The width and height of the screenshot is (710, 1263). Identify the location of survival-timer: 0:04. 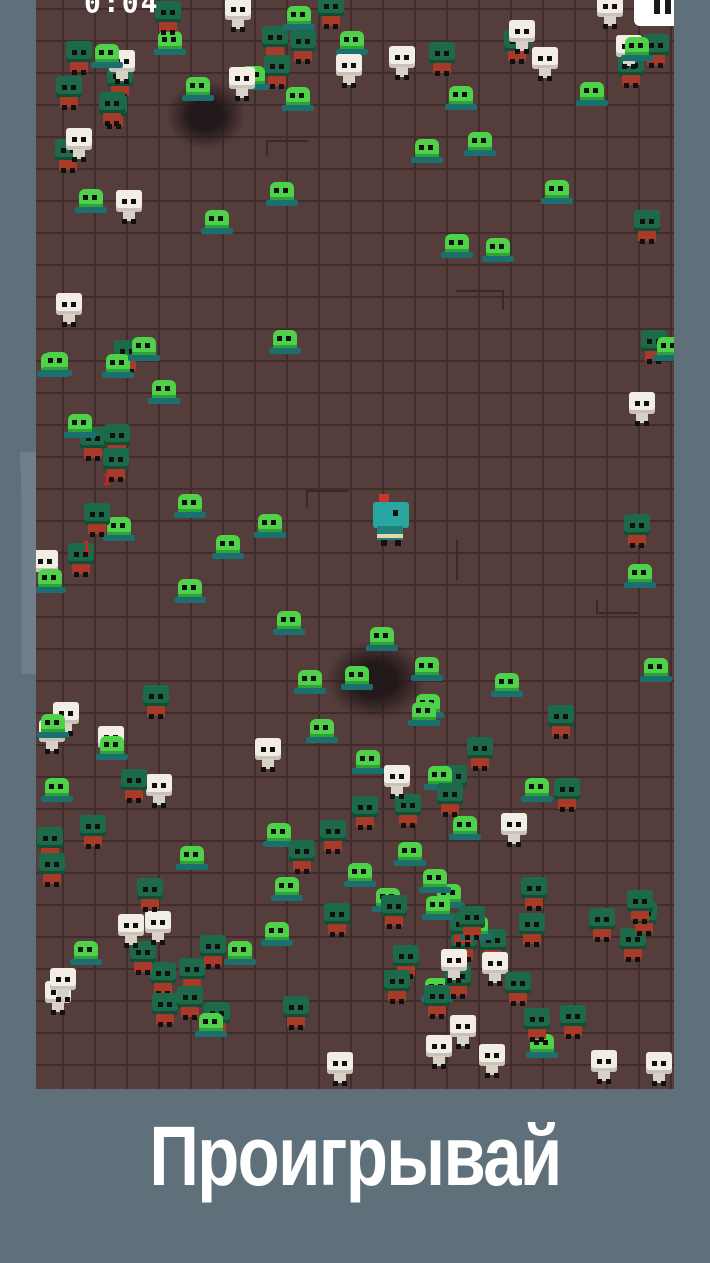
(122, 9).